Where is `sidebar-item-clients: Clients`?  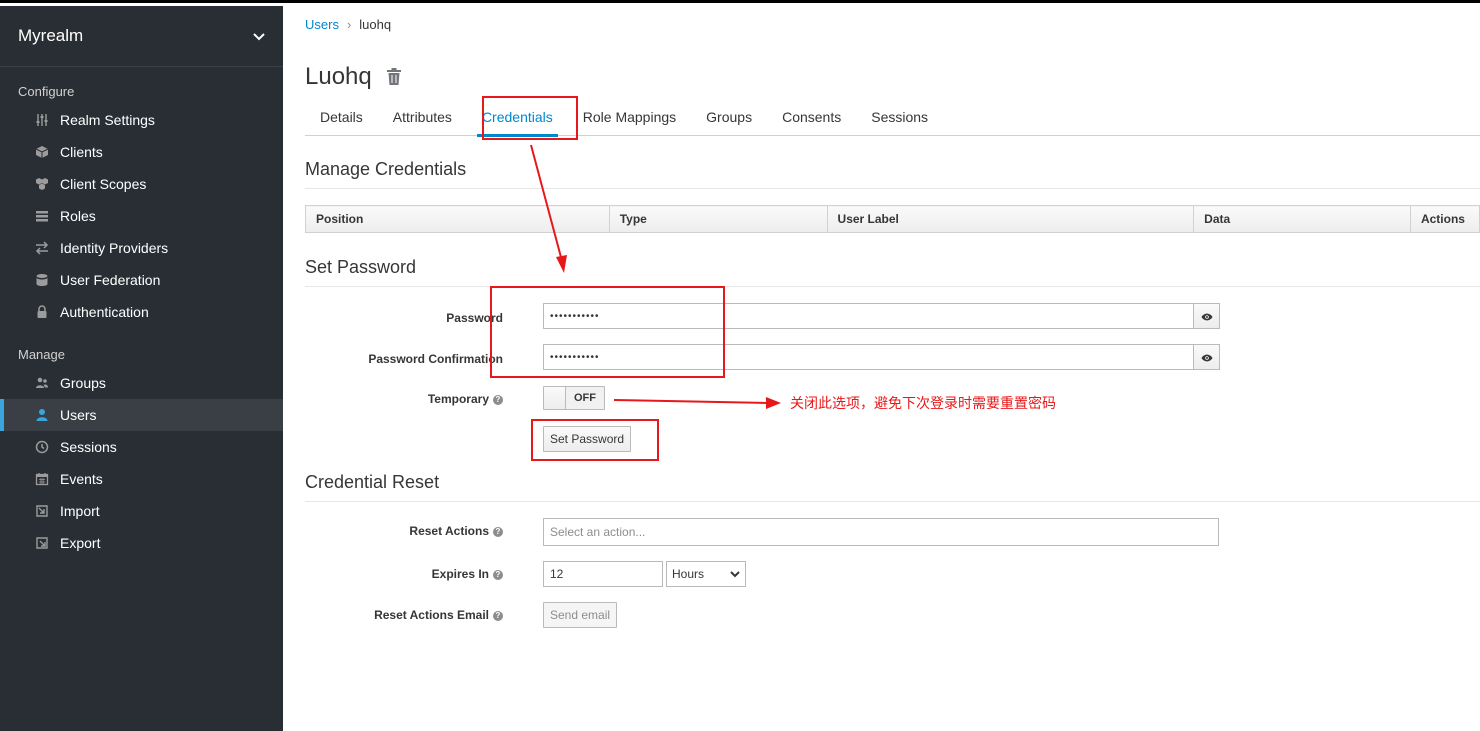 sidebar-item-clients: Clients is located at coordinates (141, 152).